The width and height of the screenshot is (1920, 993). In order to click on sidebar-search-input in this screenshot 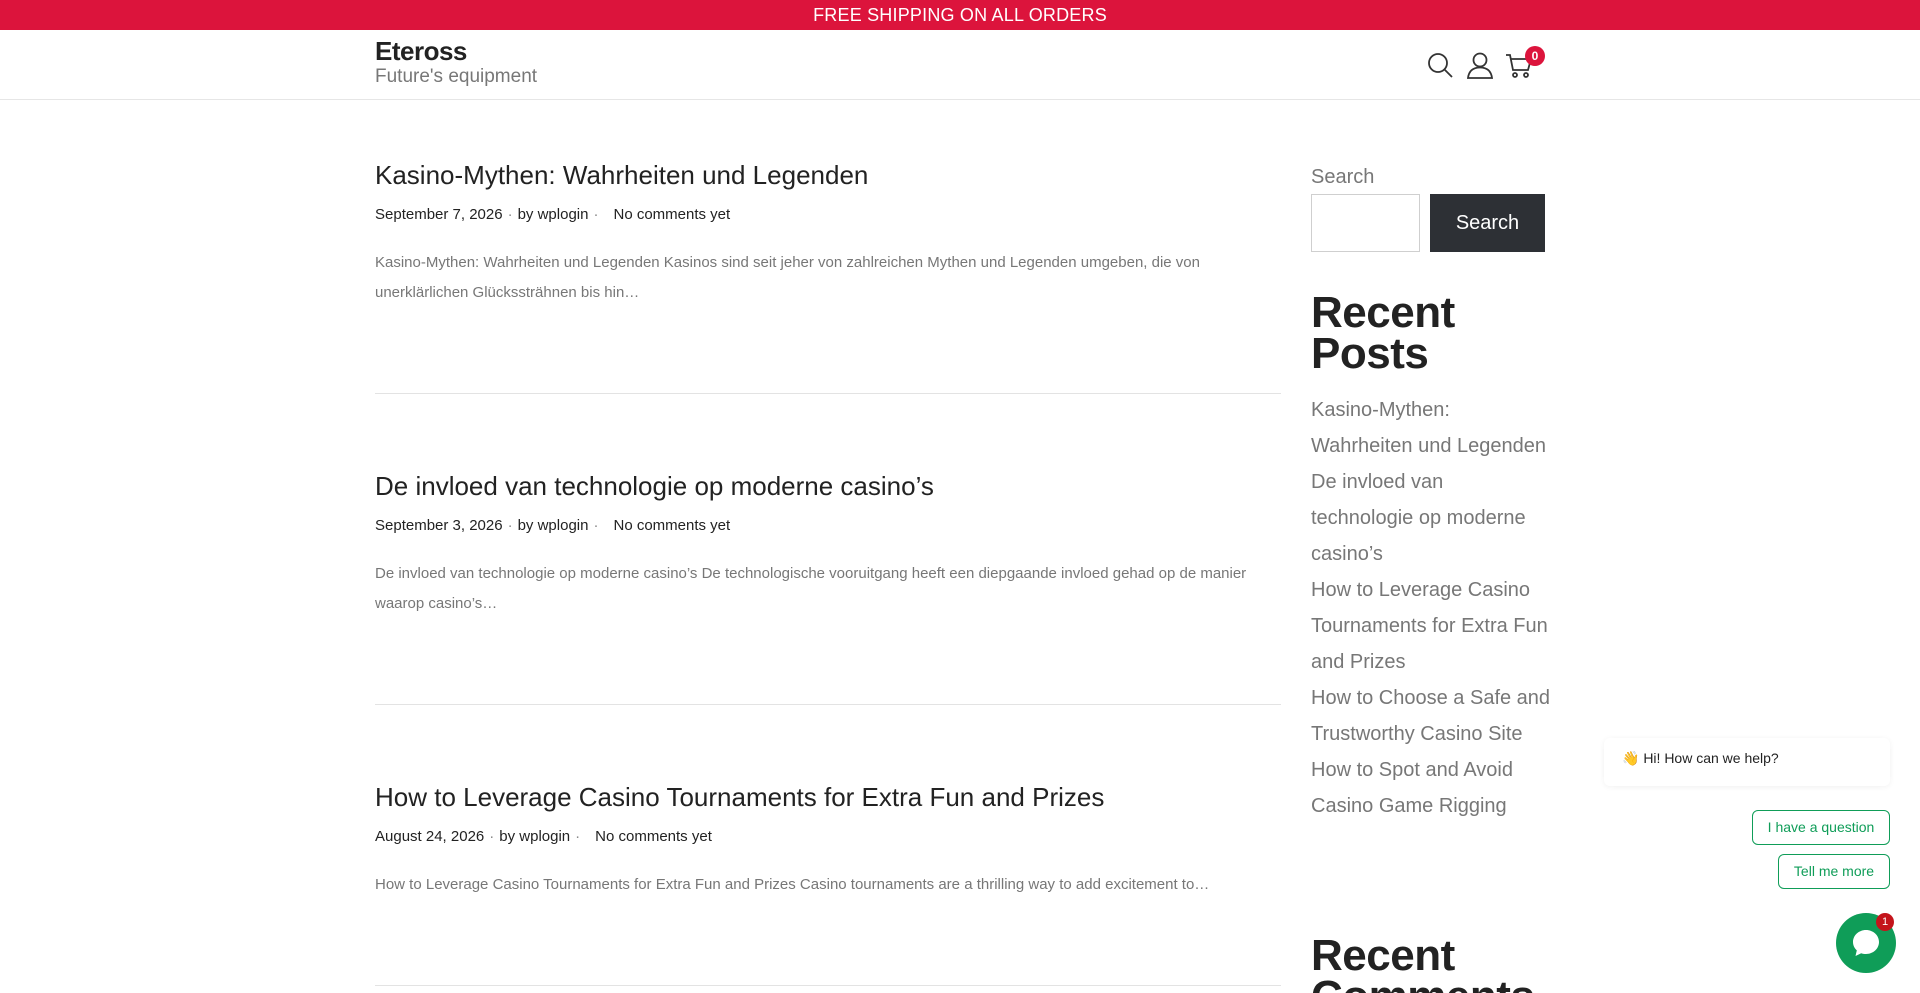, I will do `click(1365, 223)`.